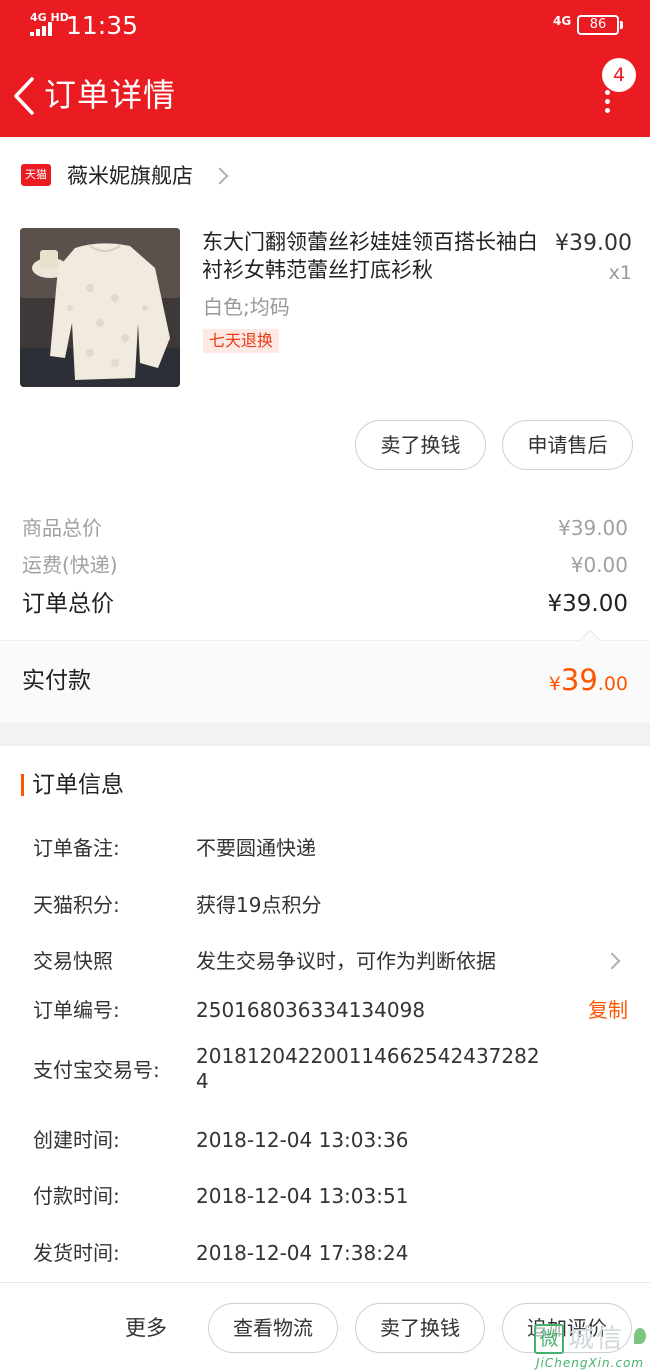  What do you see at coordinates (76, 905) in the screenshot?
I see `points-label: 天猫积分:` at bounding box center [76, 905].